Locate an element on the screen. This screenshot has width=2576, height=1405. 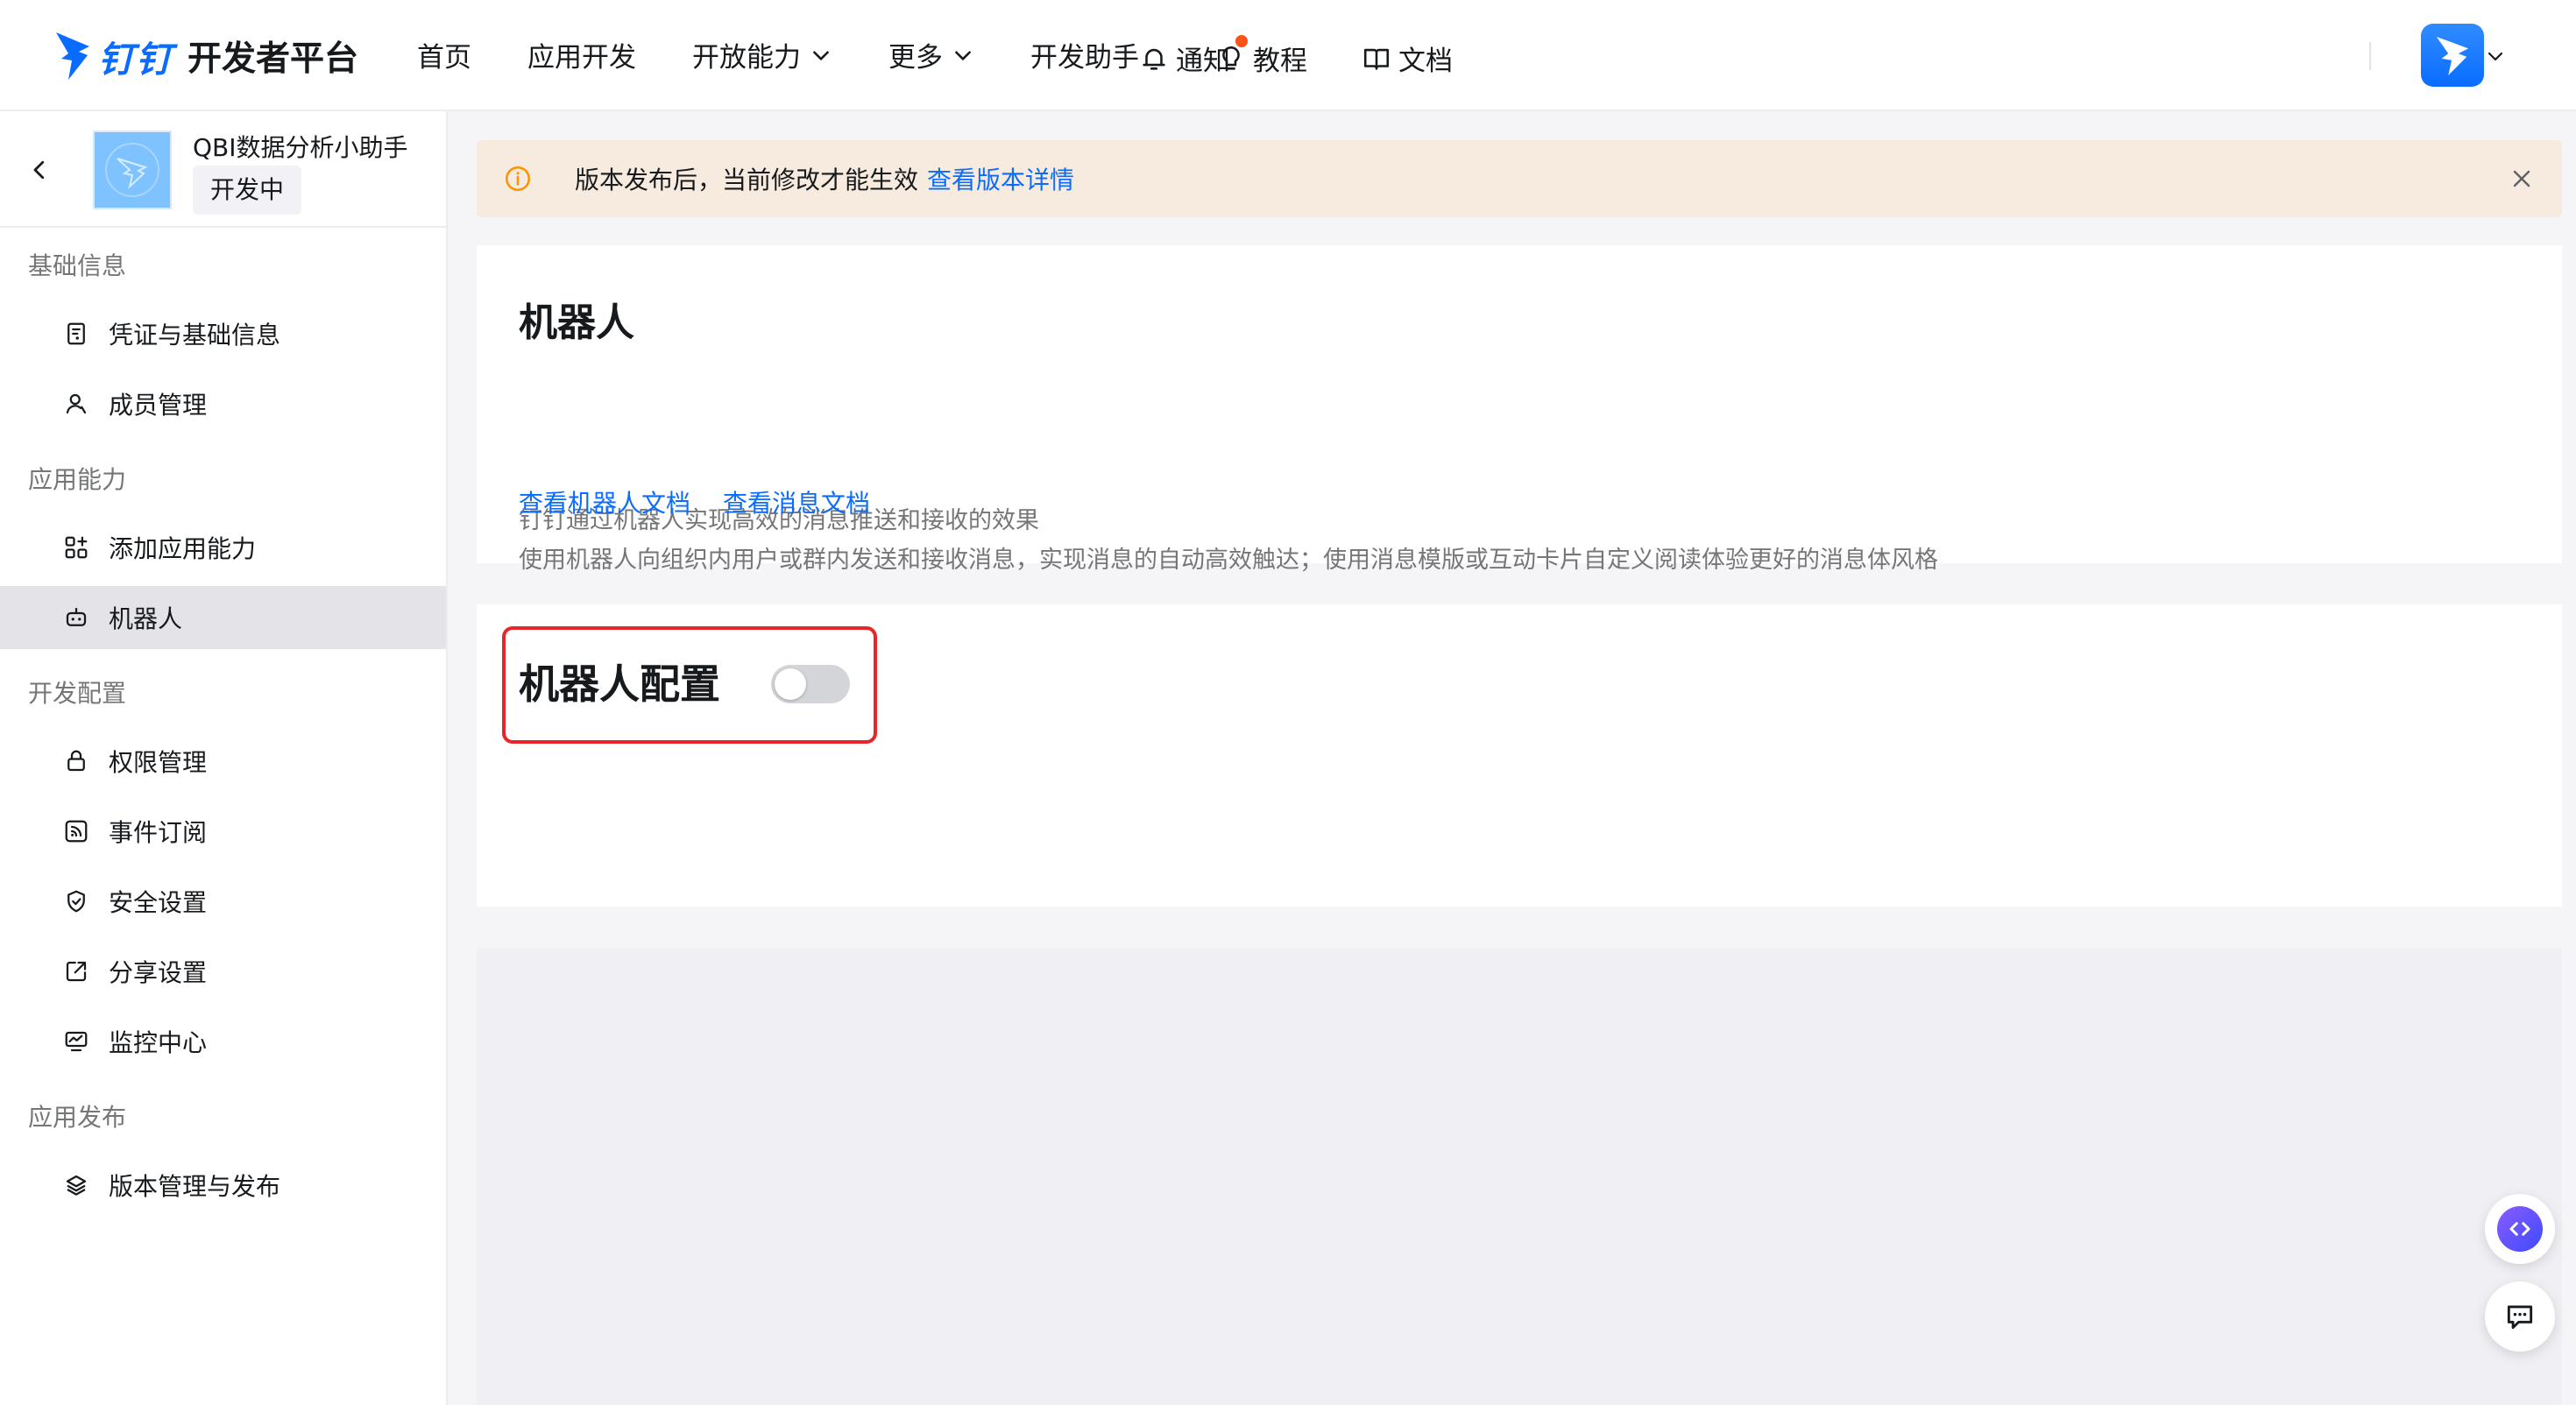
info-icon is located at coordinates (518, 179).